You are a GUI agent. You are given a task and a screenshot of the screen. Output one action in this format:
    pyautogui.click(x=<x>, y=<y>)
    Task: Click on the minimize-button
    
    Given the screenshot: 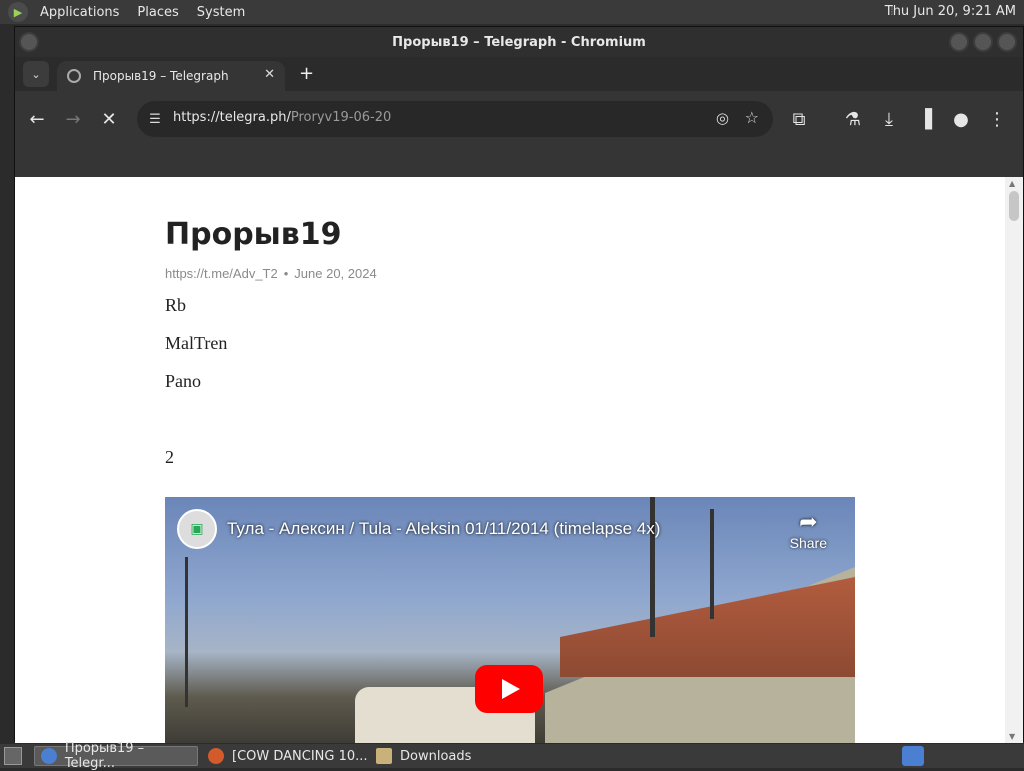 What is the action you would take?
    pyautogui.click(x=959, y=42)
    